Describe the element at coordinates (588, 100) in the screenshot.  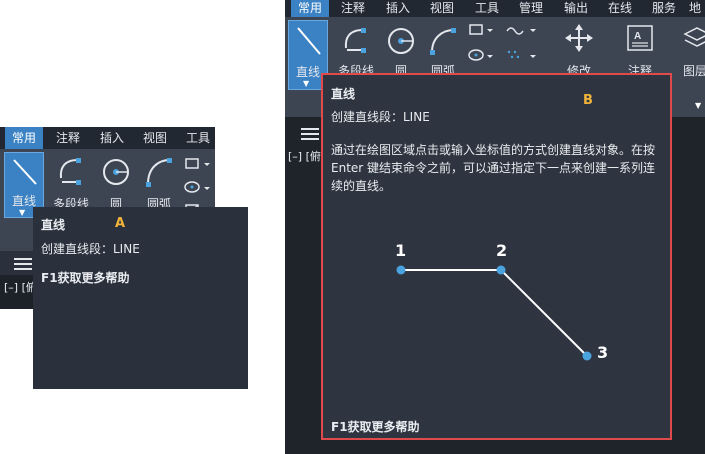
I see `callout-label-b: B` at that location.